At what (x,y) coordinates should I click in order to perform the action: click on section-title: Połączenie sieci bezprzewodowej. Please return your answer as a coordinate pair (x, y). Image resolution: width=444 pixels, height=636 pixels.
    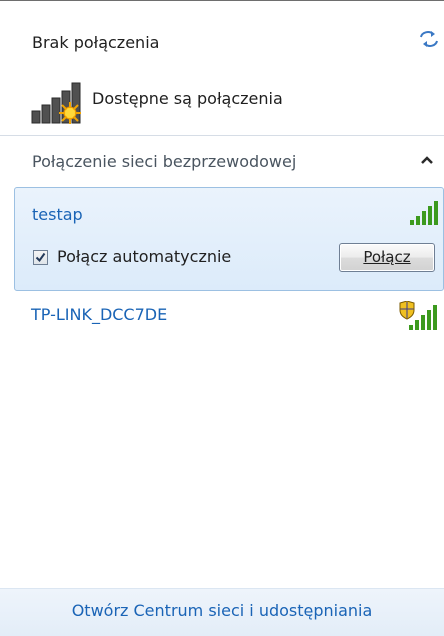
    Looking at the image, I should click on (164, 161).